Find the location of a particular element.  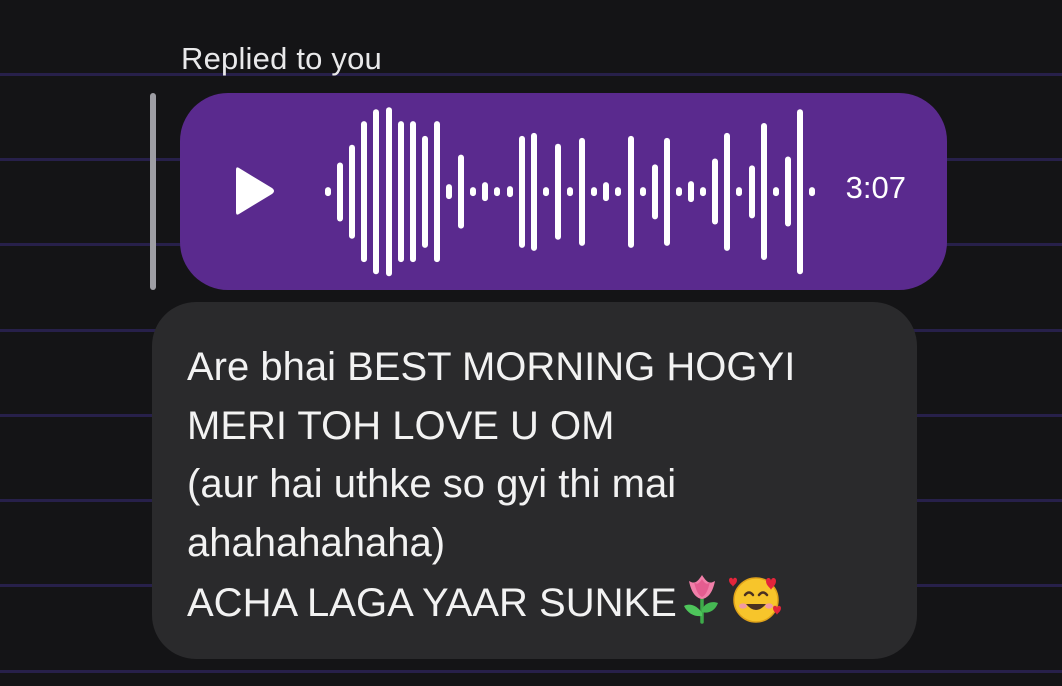

play-icon is located at coordinates (255, 191).